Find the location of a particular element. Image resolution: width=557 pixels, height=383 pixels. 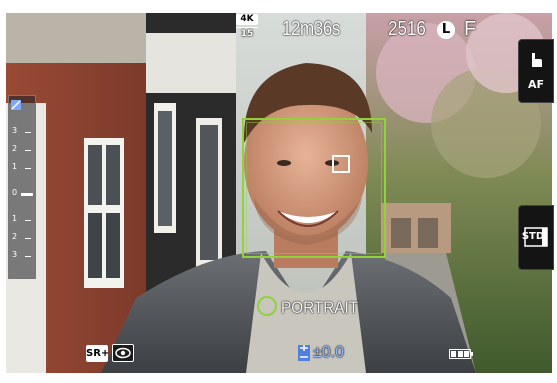

picture-style-button: STD is located at coordinates (536, 237).